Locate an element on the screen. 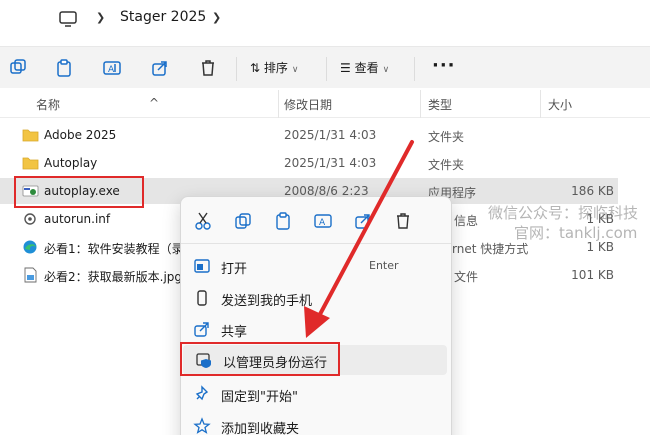 This screenshot has width=650, height=435. file-name: autorun.inf is located at coordinates (77, 219).